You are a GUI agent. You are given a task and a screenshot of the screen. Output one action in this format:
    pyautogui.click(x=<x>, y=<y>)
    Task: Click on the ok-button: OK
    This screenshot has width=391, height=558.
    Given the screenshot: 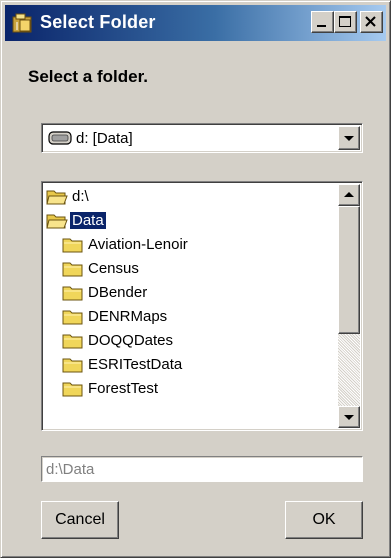 What is the action you would take?
    pyautogui.click(x=324, y=520)
    